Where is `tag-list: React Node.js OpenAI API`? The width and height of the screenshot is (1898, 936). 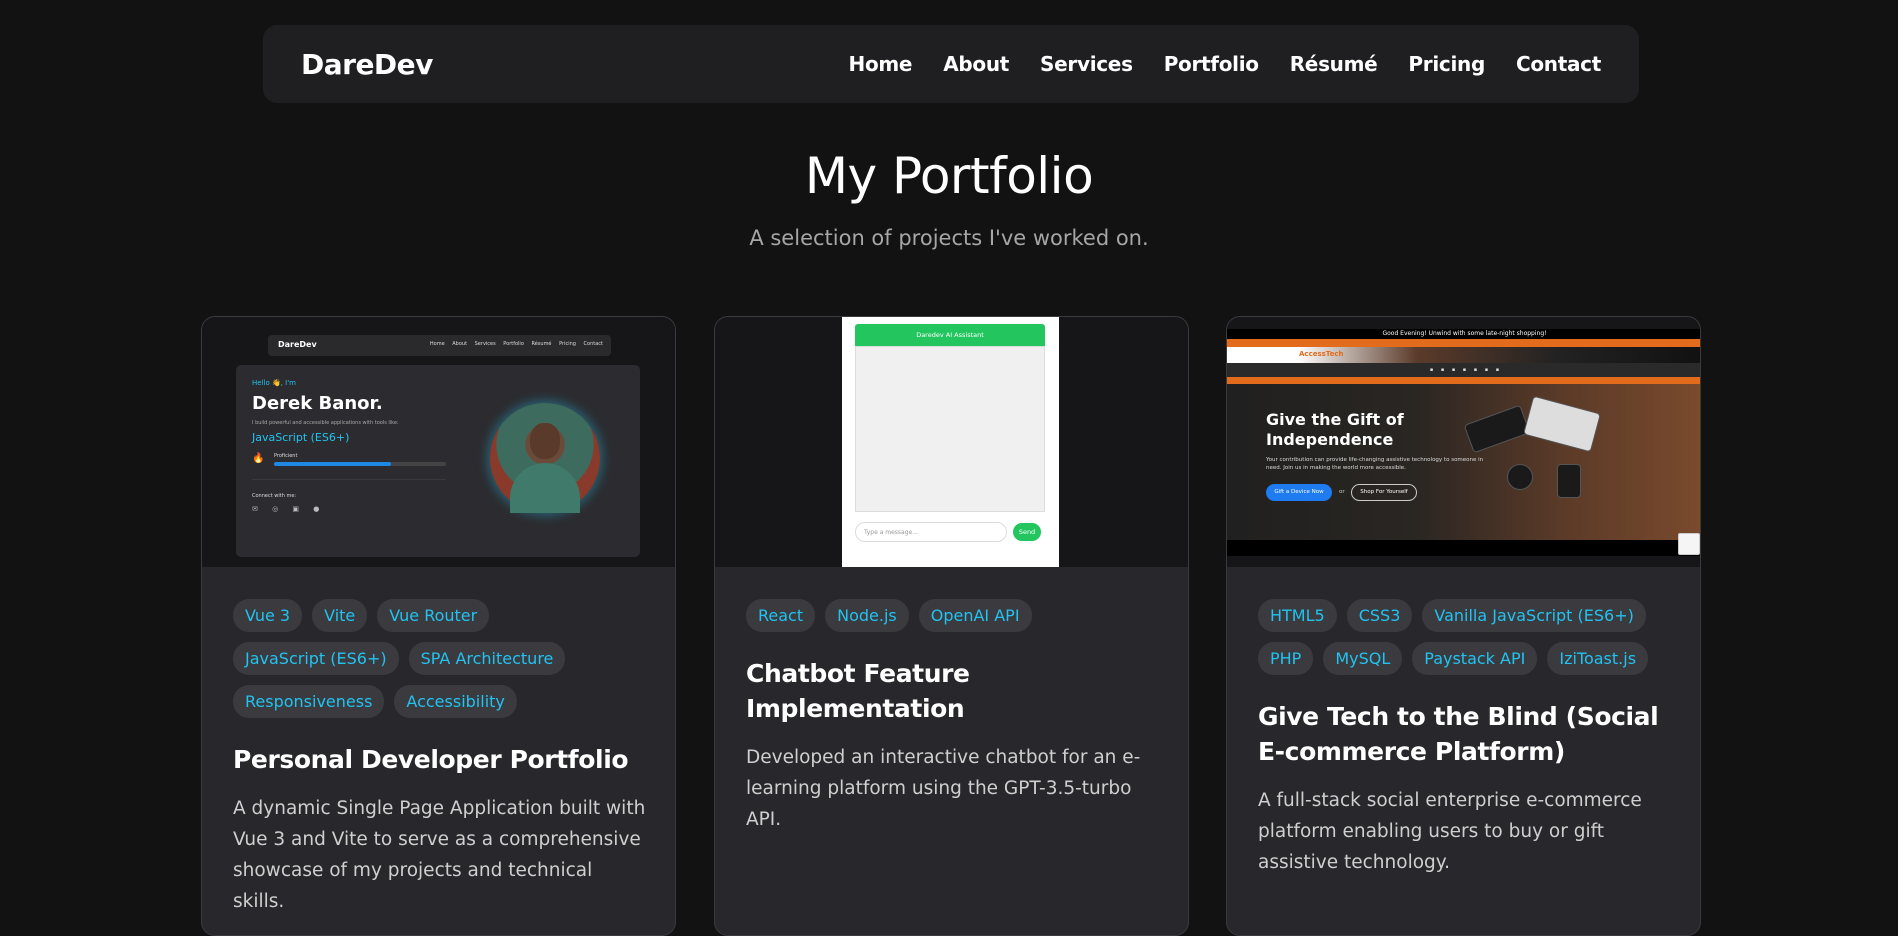 tag-list: React Node.js OpenAI API is located at coordinates (953, 615).